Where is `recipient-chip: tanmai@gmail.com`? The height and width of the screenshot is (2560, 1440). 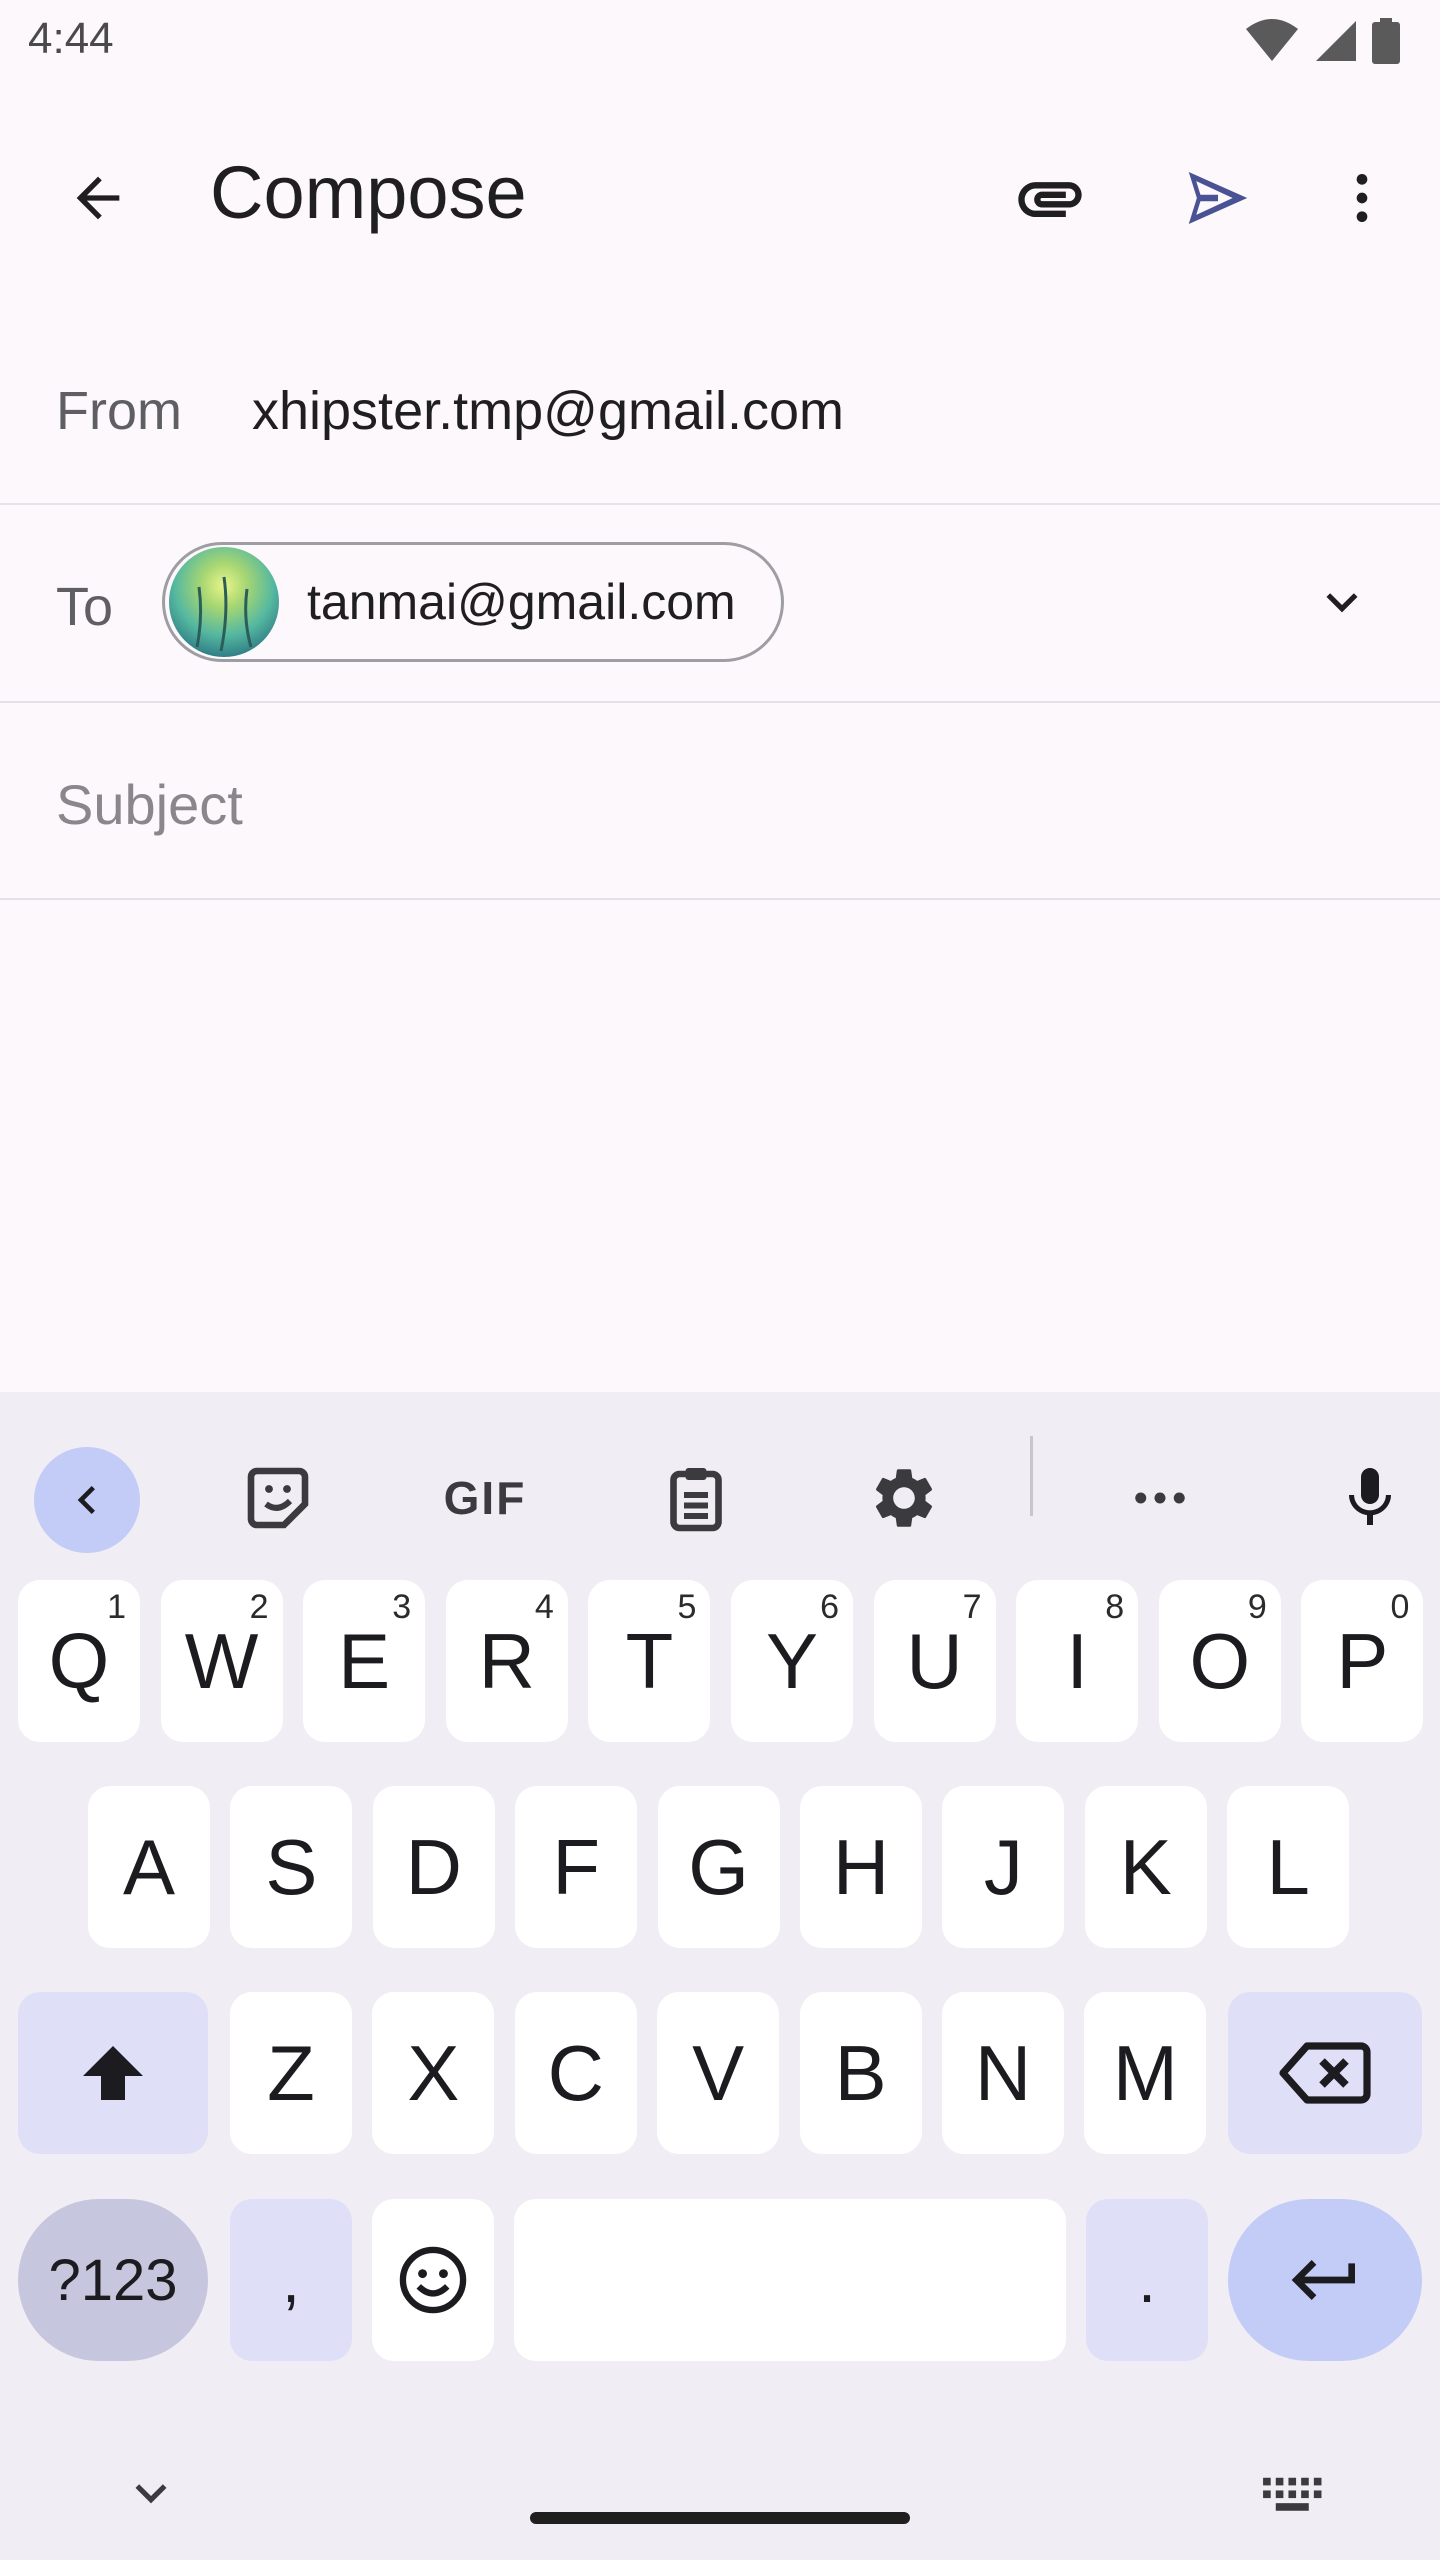
recipient-chip: tanmai@gmail.com is located at coordinates (473, 602).